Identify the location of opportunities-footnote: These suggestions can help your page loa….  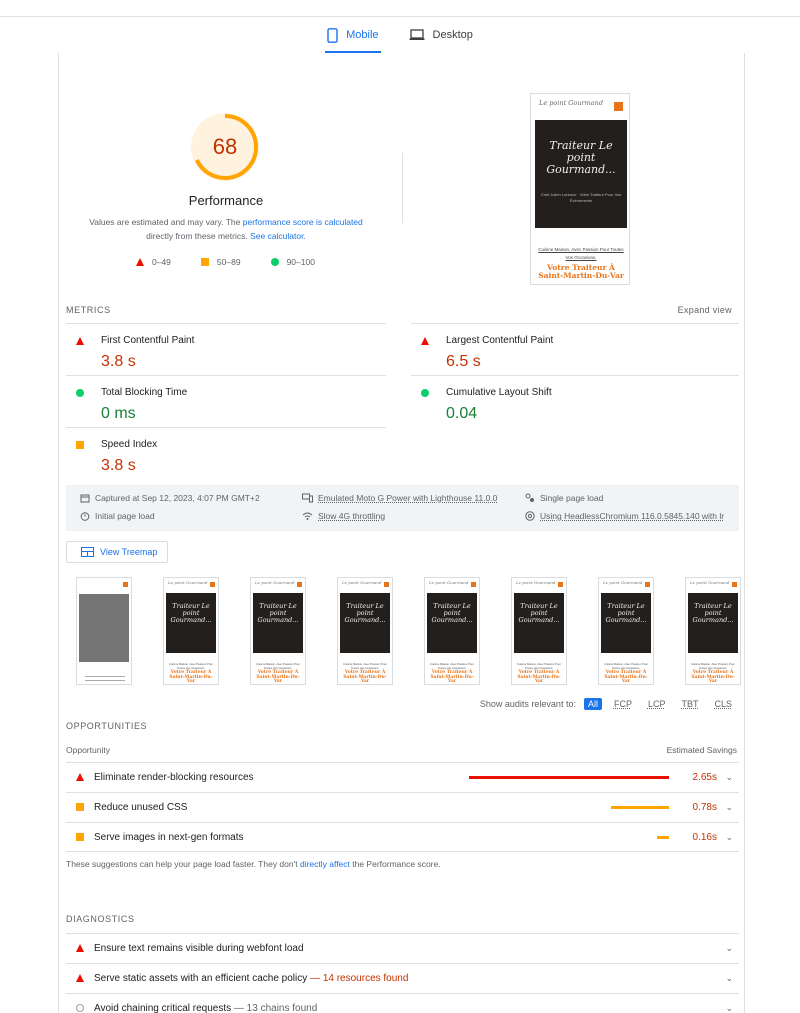
(253, 864).